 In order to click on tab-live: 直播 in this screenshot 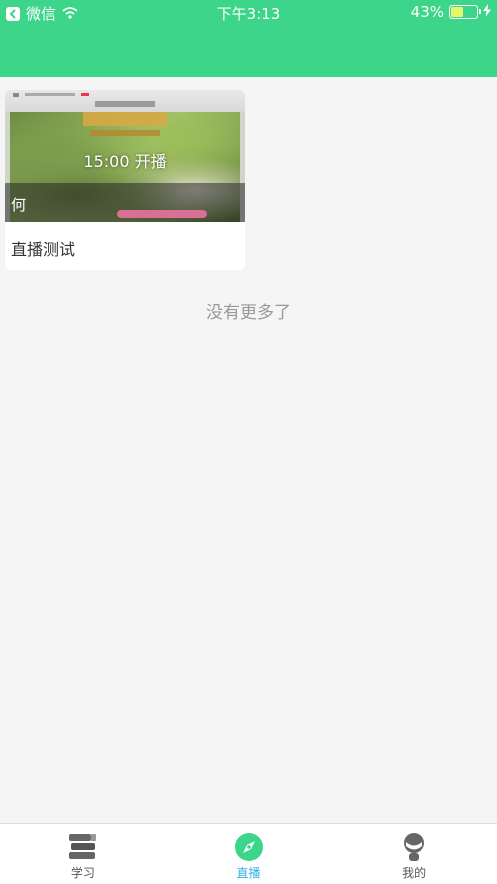, I will do `click(249, 854)`.